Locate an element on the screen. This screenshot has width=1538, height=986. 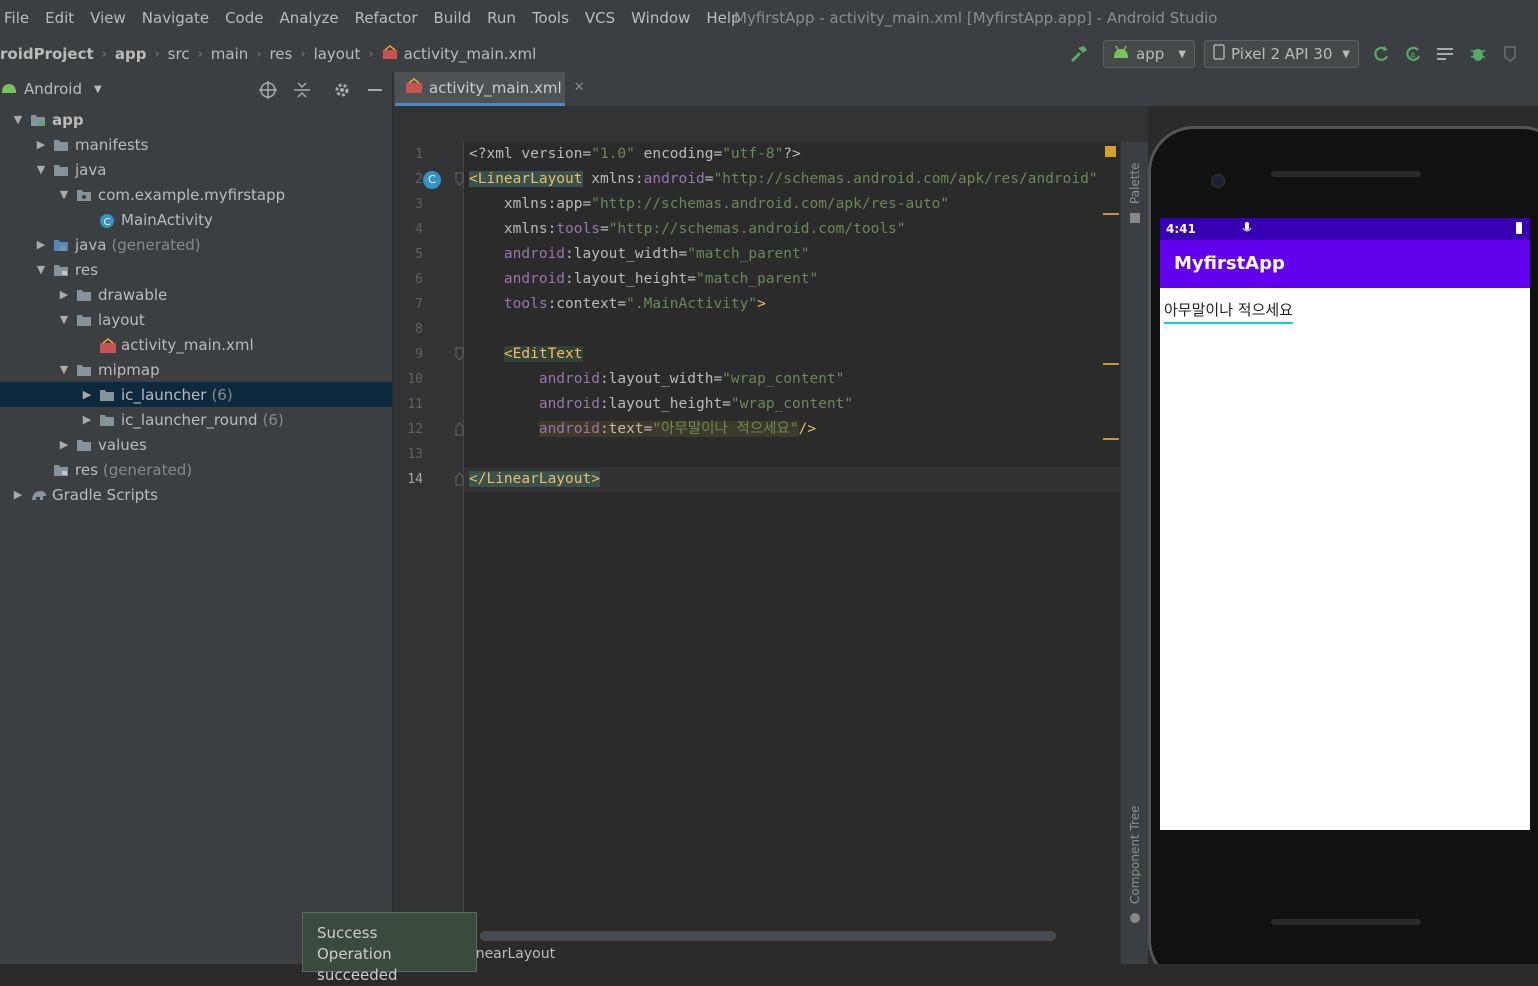
menu-run: Run is located at coordinates (501, 18).